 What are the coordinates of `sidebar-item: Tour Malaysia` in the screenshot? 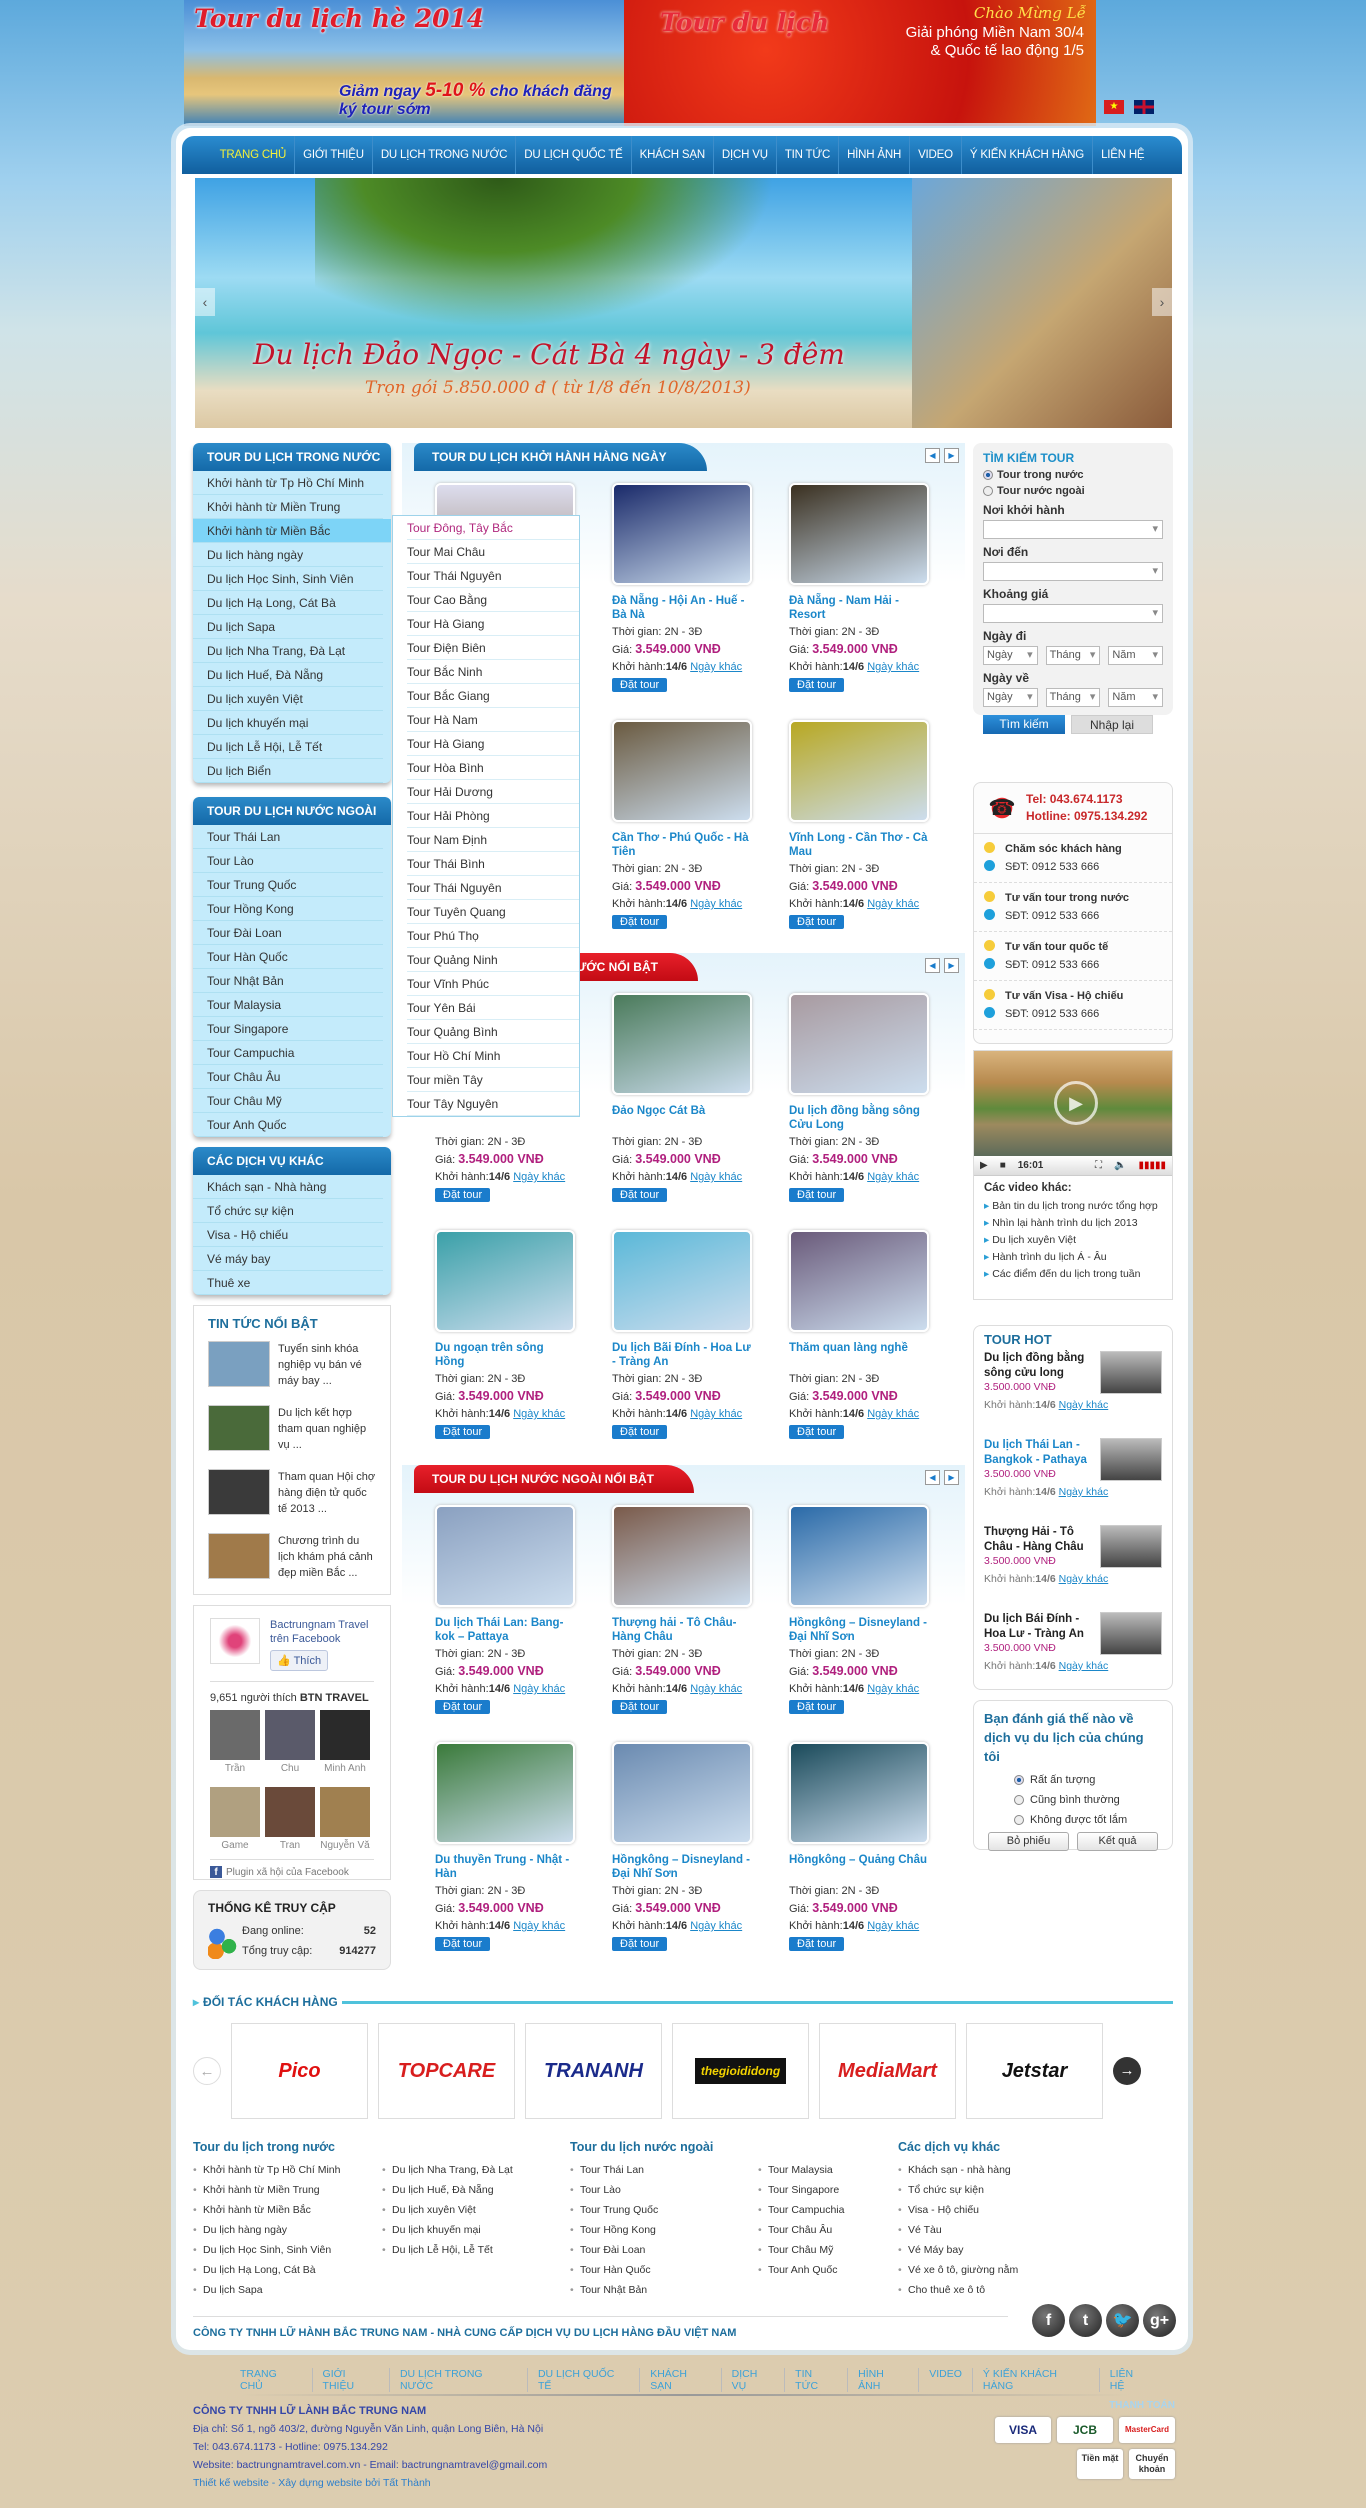 It's located at (288, 1005).